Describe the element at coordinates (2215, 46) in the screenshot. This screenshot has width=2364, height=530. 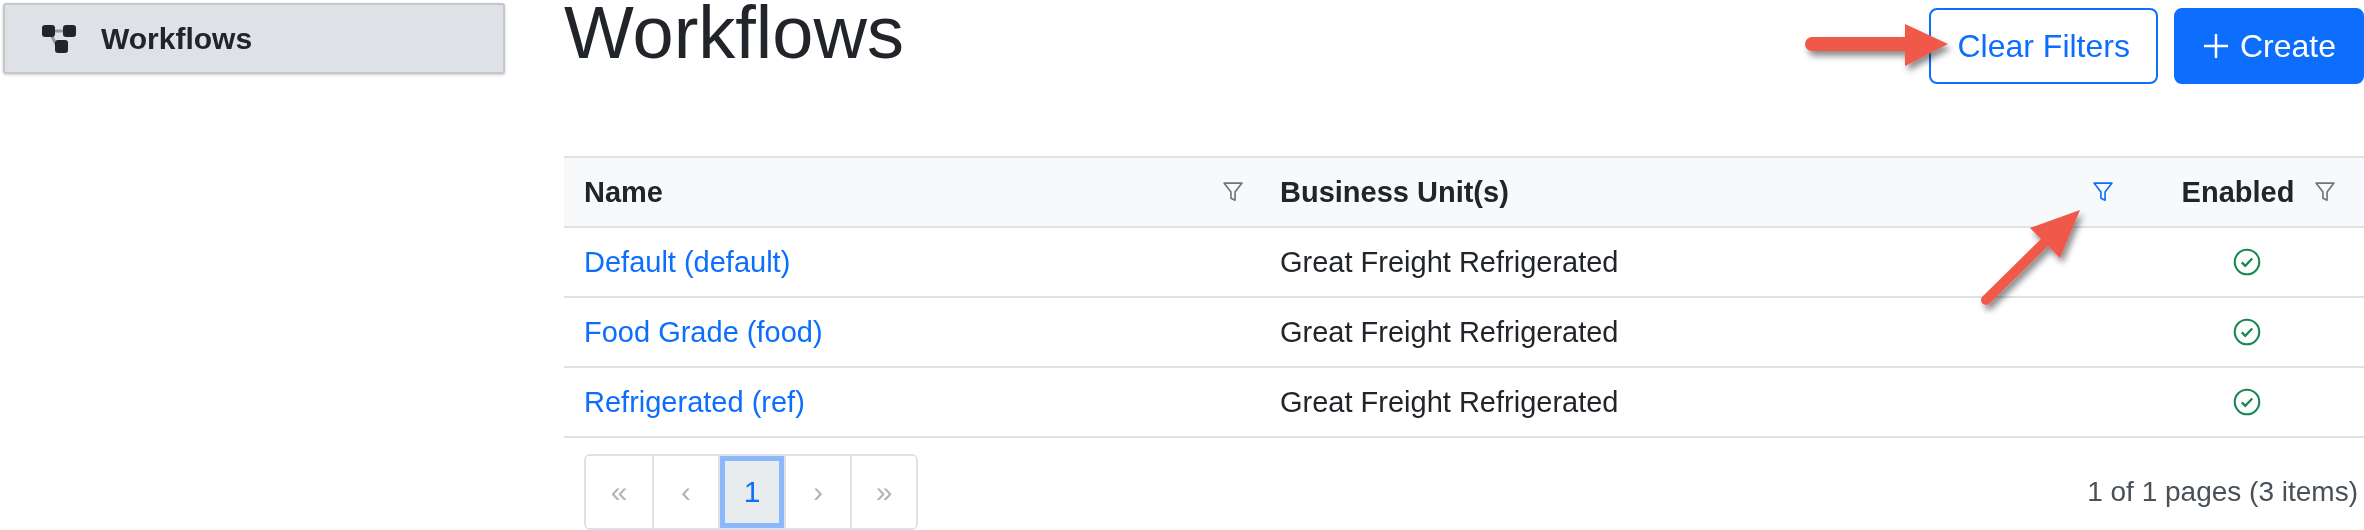
I see `plus-icon` at that location.